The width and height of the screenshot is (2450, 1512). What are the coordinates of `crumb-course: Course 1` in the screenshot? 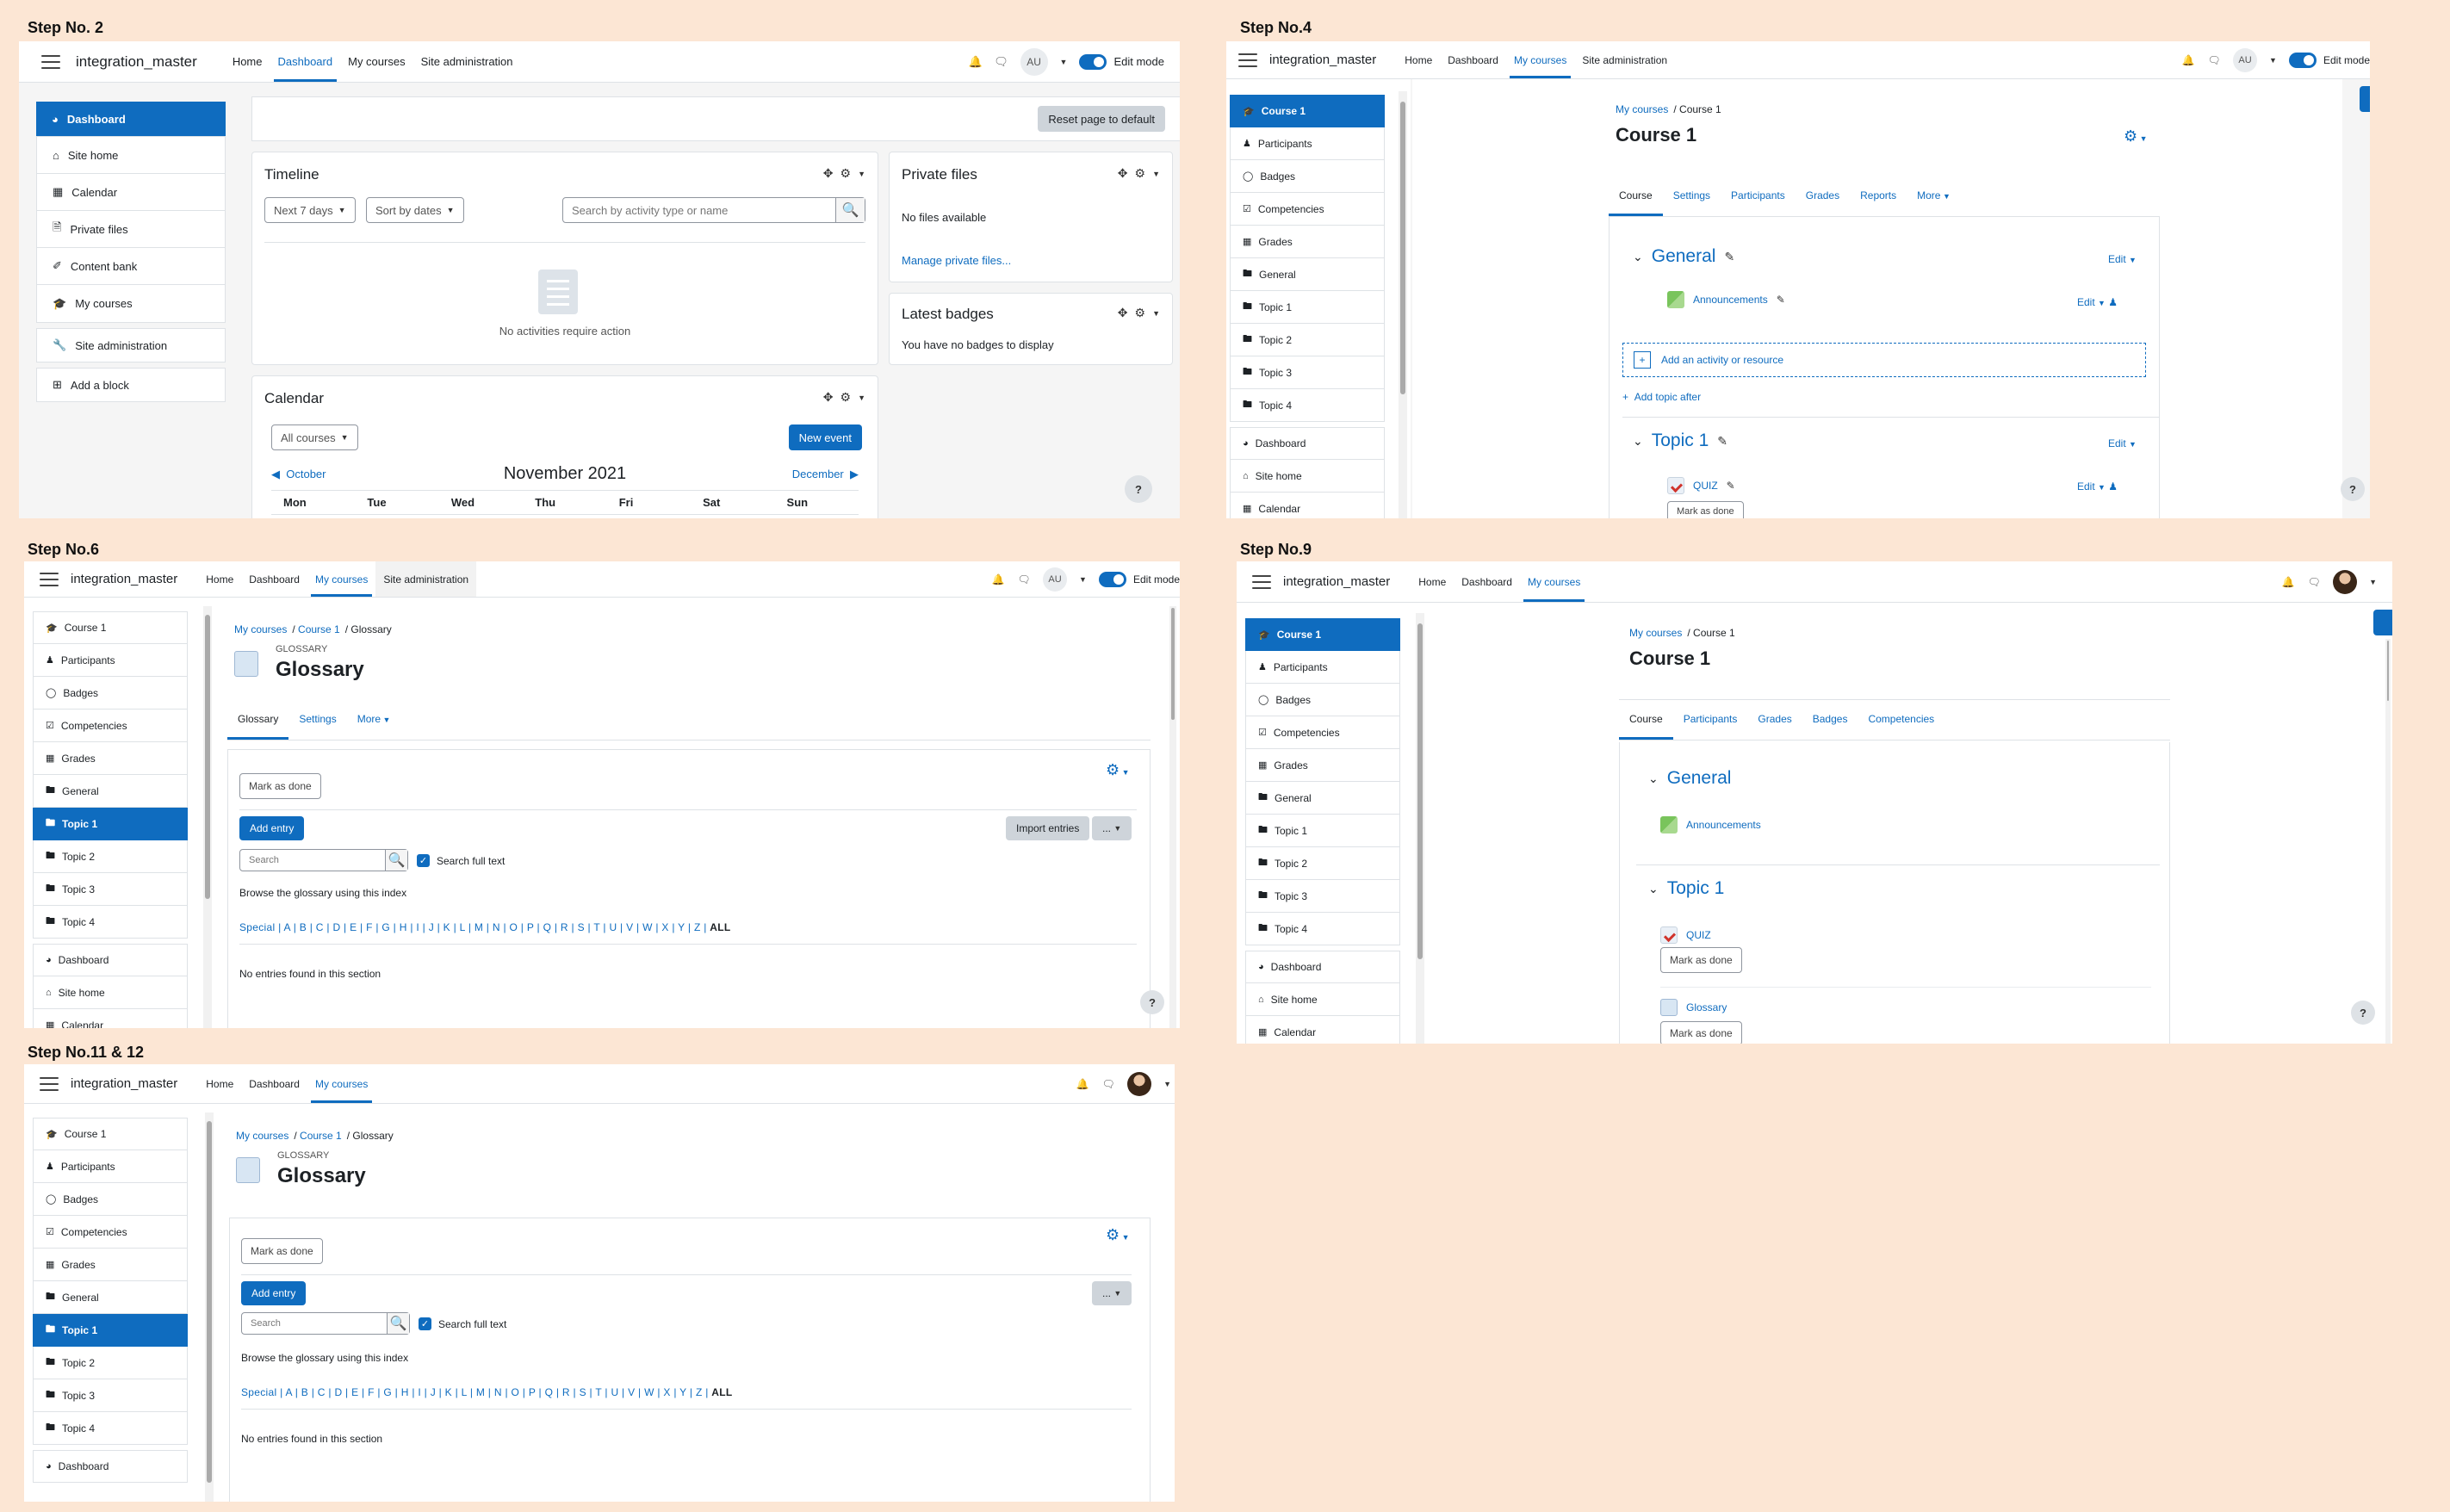 It's located at (321, 1136).